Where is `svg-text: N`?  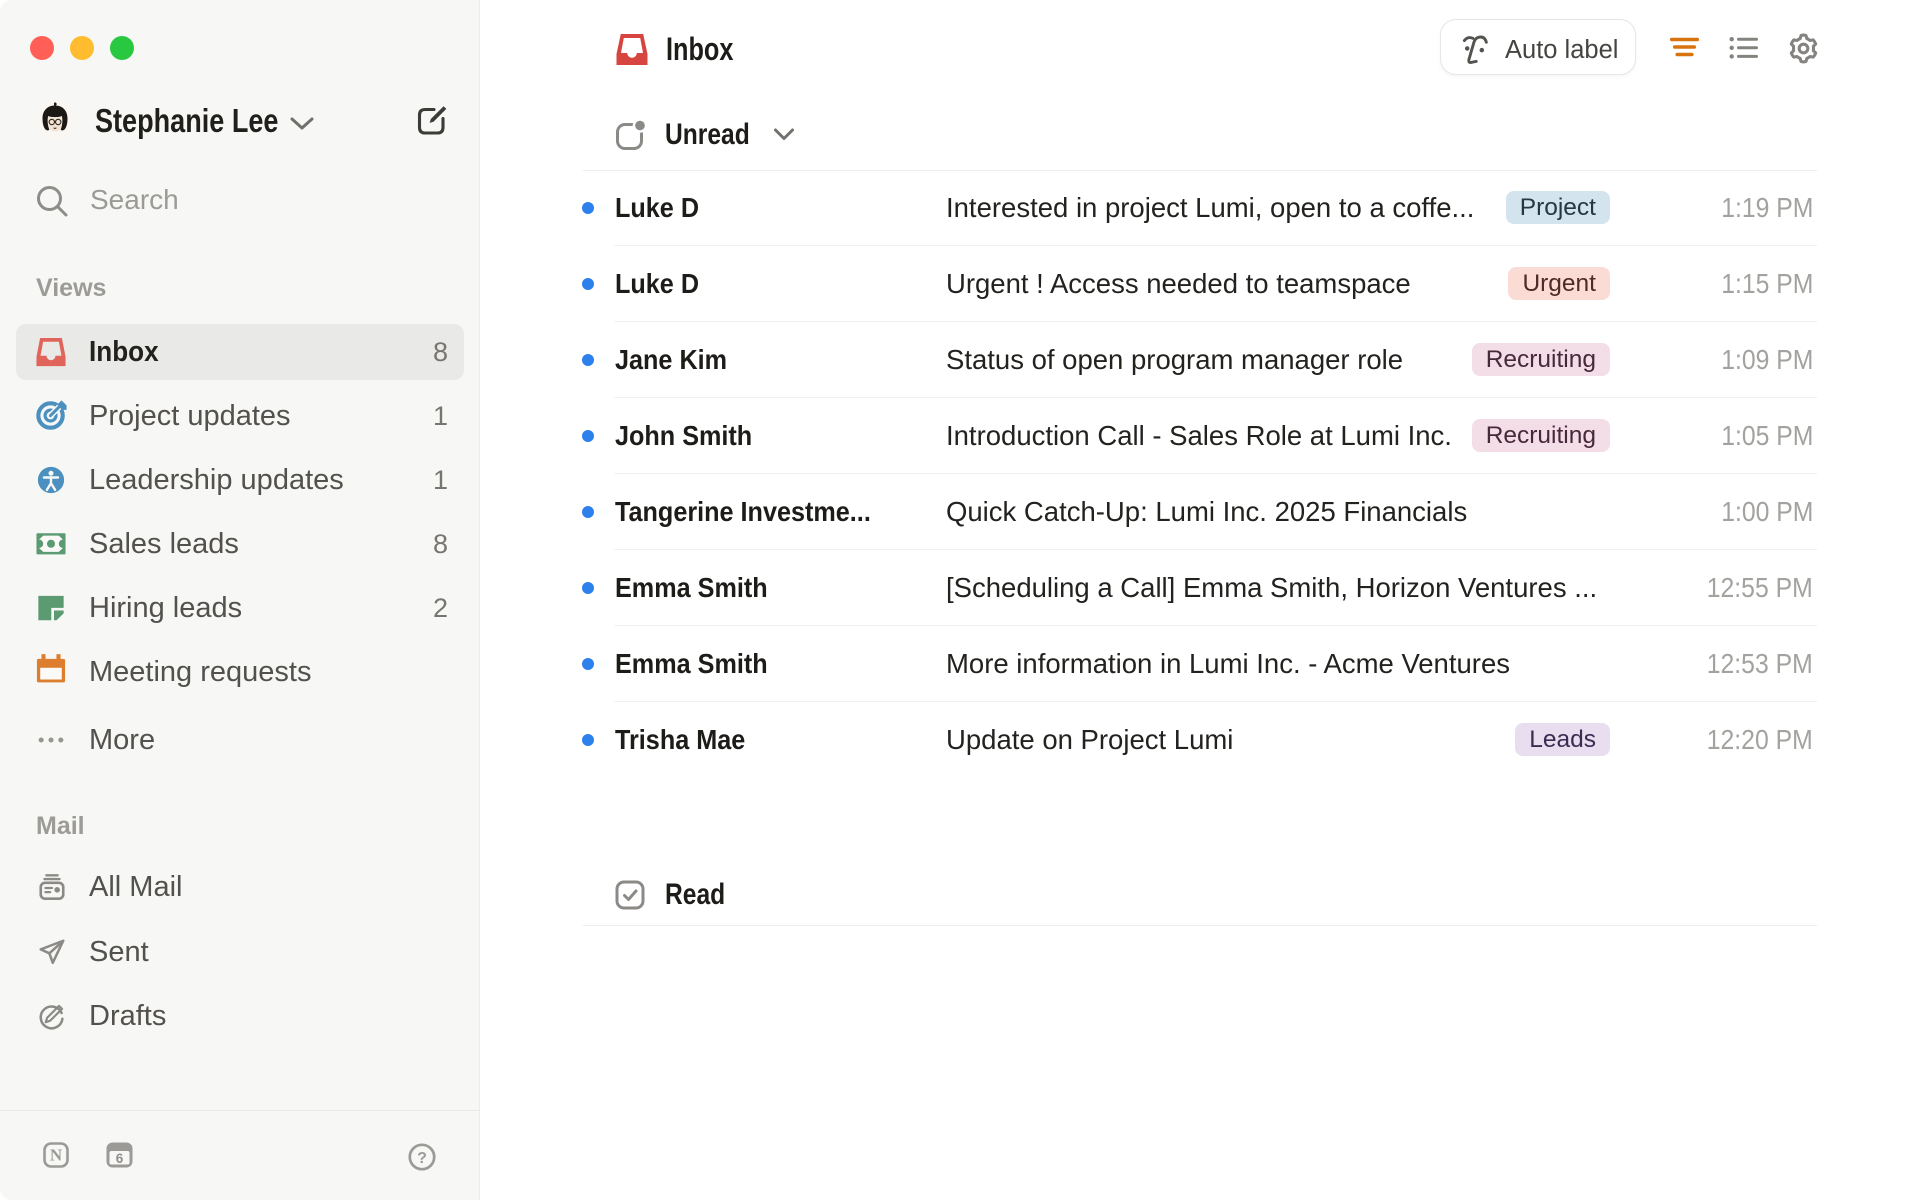 svg-text: N is located at coordinates (56, 1155).